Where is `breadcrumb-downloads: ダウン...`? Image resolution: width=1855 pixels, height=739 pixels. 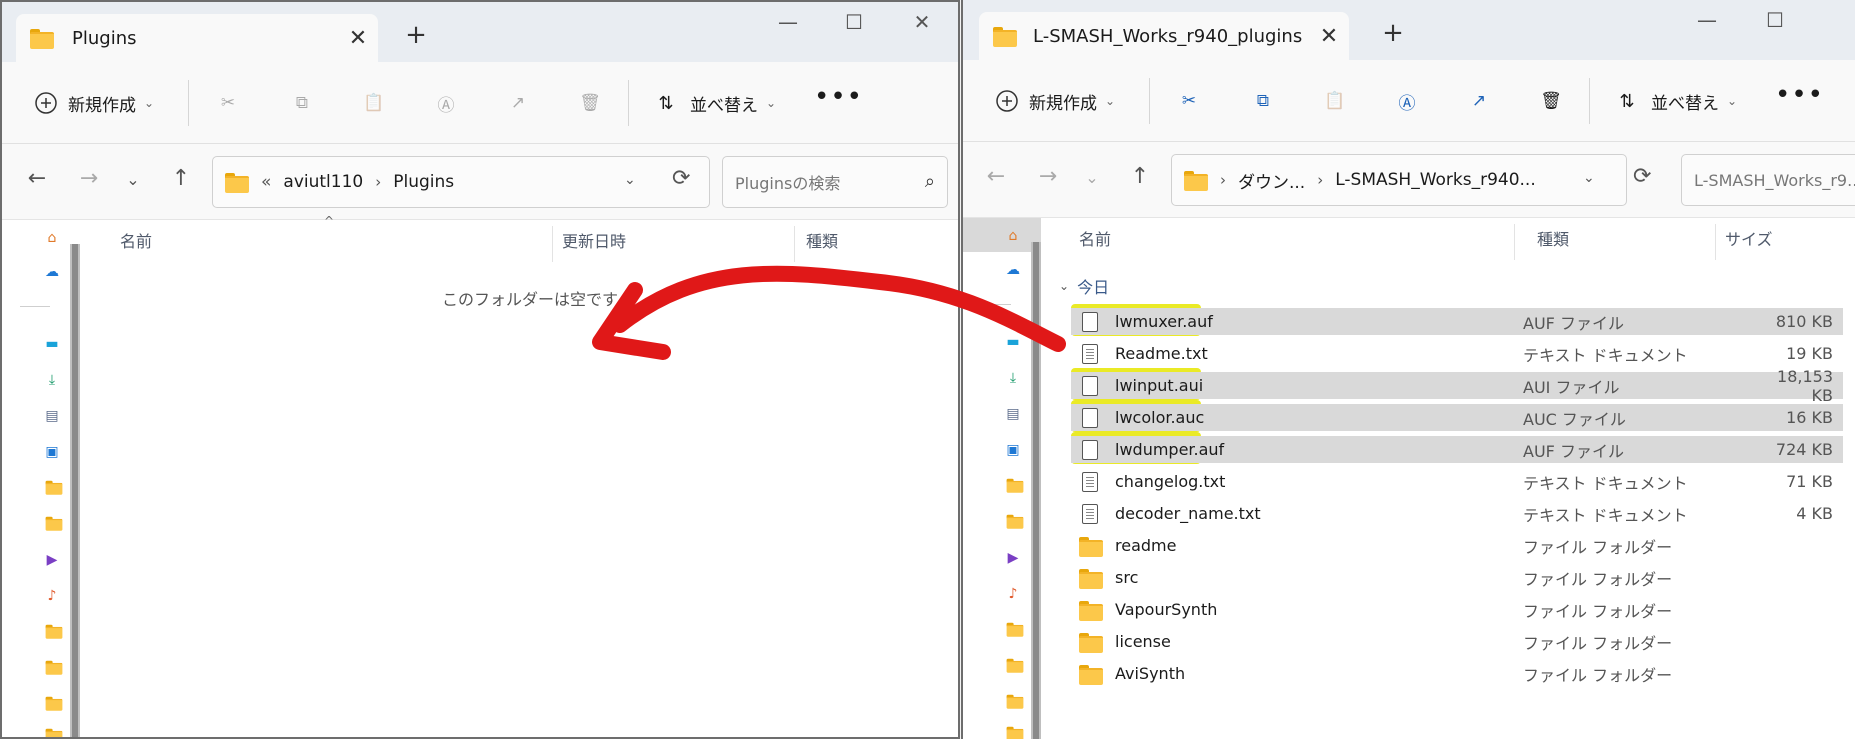
breadcrumb-downloads: ダウン... is located at coordinates (1271, 180).